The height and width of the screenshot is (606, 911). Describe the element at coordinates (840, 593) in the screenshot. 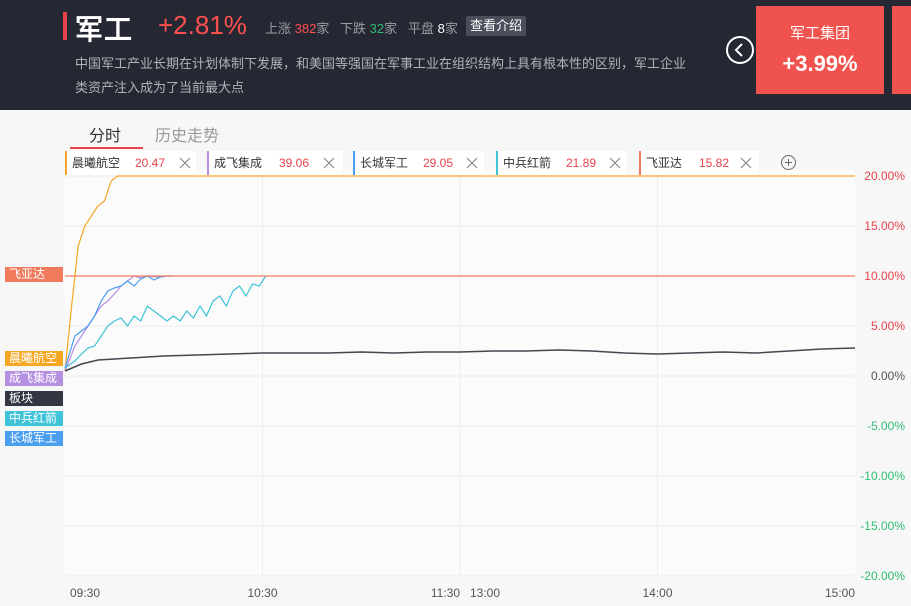

I see `x-tick-label: 15:00` at that location.